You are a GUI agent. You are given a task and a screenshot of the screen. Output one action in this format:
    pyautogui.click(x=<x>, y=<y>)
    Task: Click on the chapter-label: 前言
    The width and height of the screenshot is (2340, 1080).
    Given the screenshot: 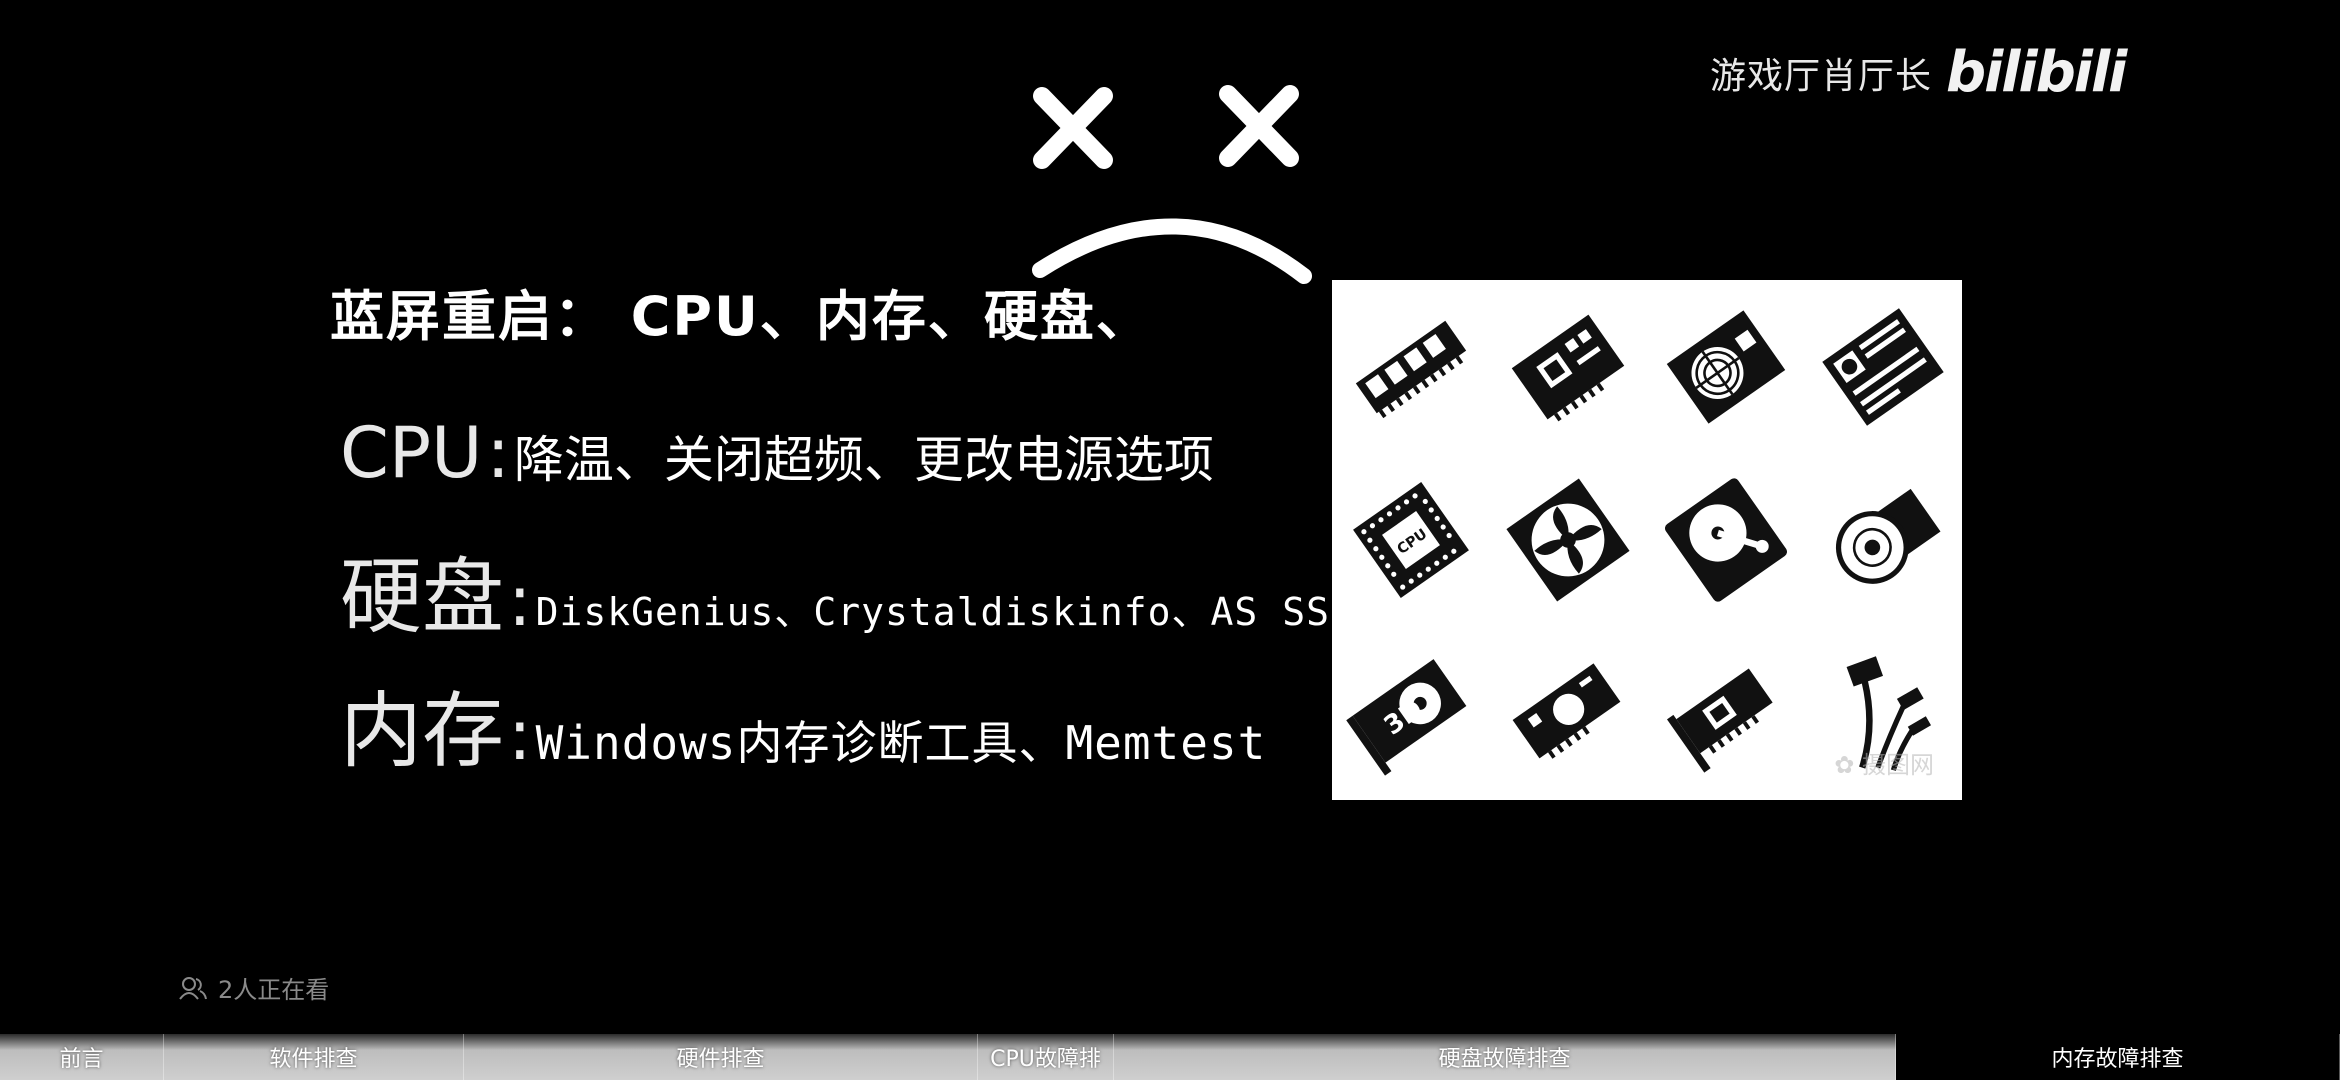 What is the action you would take?
    pyautogui.click(x=81, y=1059)
    